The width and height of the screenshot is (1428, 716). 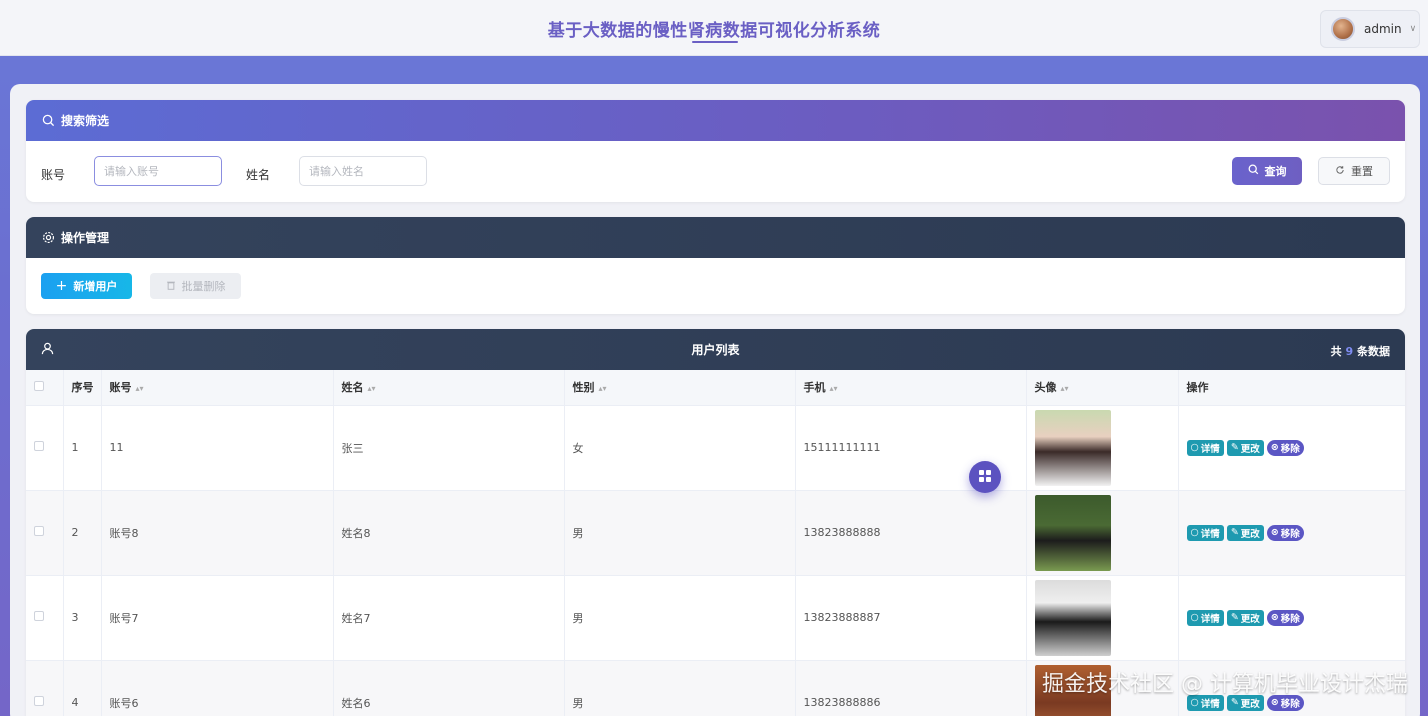 What do you see at coordinates (680, 388) in the screenshot?
I see `column-gender: 性别 ▴▾` at bounding box center [680, 388].